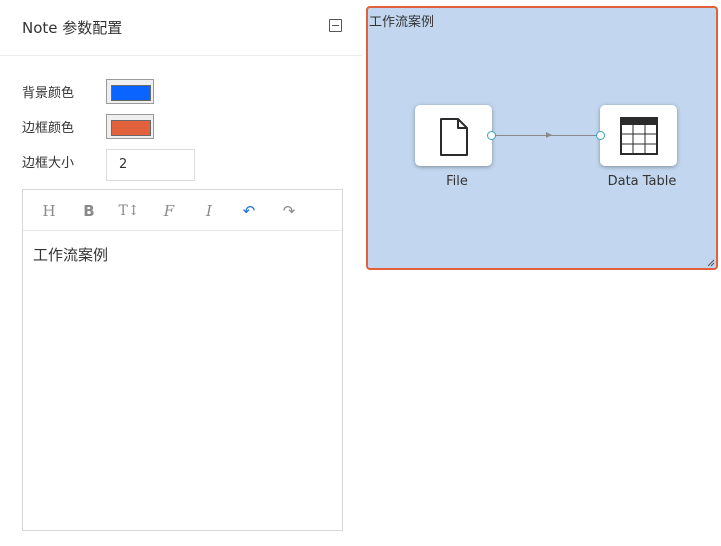 Image resolution: width=721 pixels, height=546 pixels. Describe the element at coordinates (70, 254) in the screenshot. I see `editor-content: 工作流案例` at that location.